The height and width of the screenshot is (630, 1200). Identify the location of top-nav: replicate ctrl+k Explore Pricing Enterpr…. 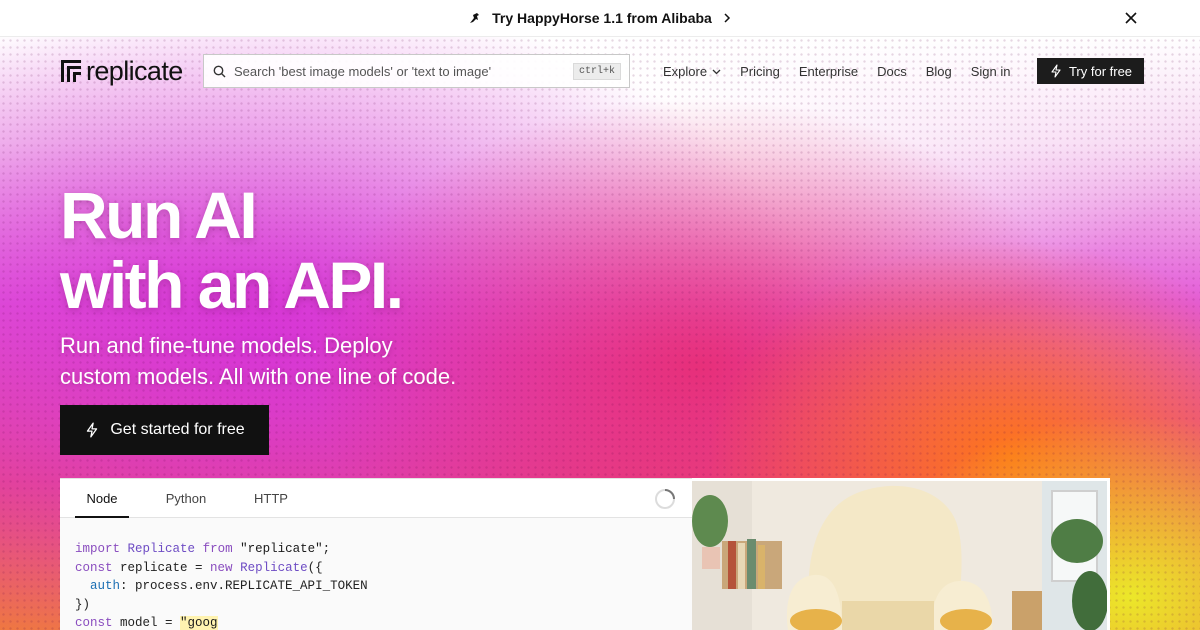
(600, 71).